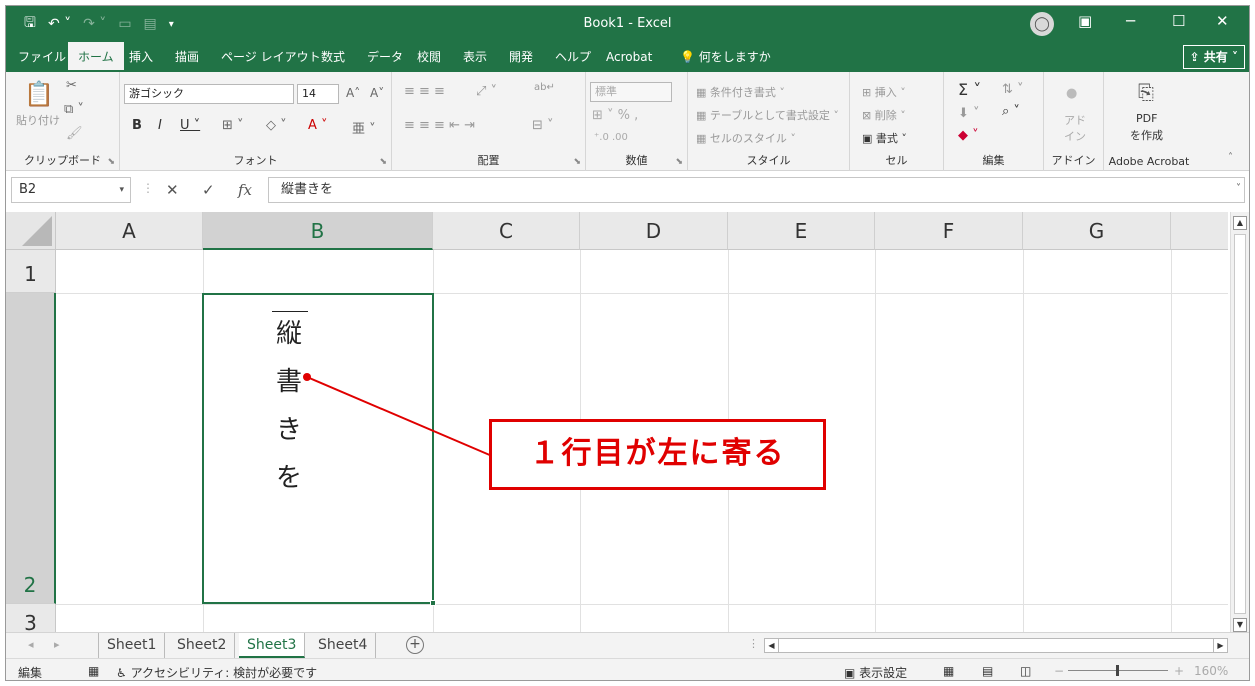 This screenshot has width=1255, height=686. Describe the element at coordinates (93, 671) in the screenshot. I see `macro-record-icon: ▦` at that location.